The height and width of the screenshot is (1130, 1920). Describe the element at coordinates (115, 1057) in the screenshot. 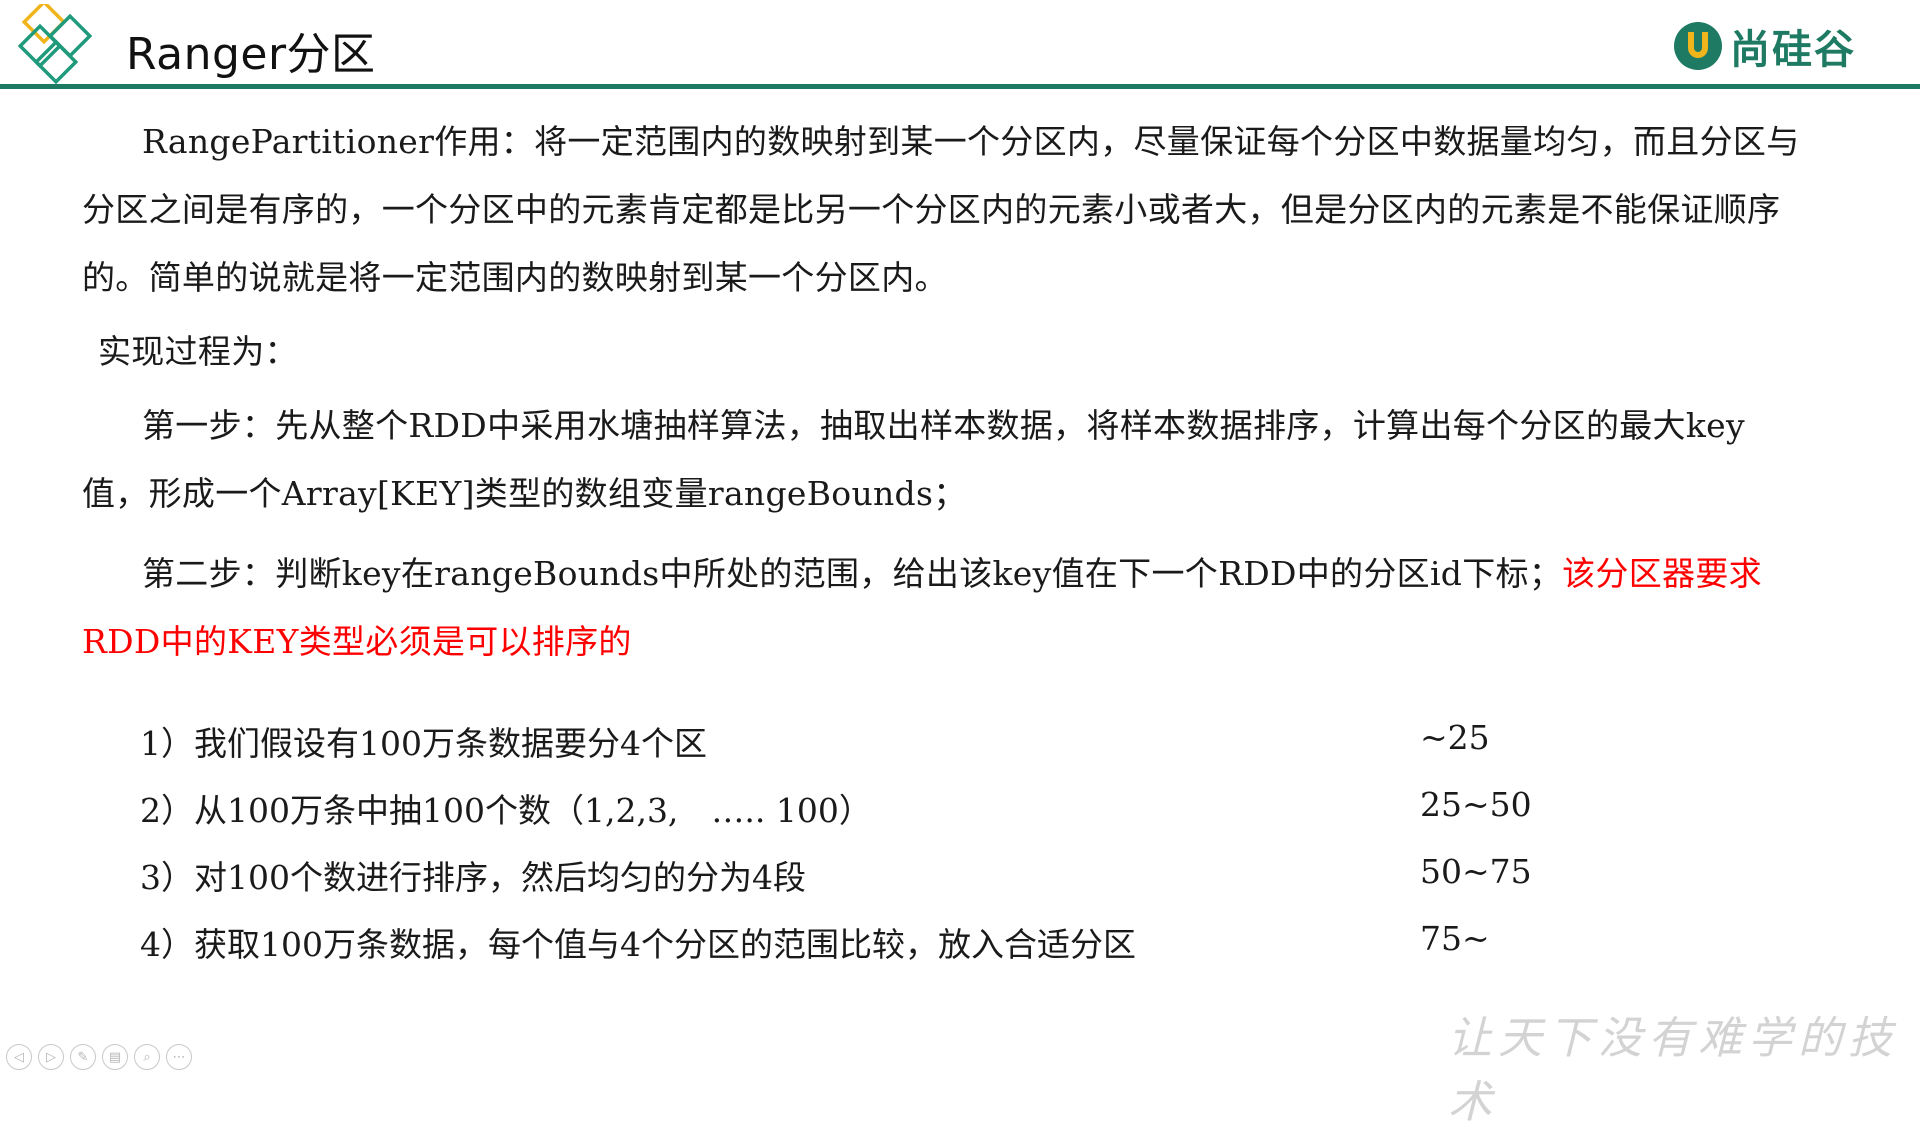

I see `slides-icon: ▤` at that location.